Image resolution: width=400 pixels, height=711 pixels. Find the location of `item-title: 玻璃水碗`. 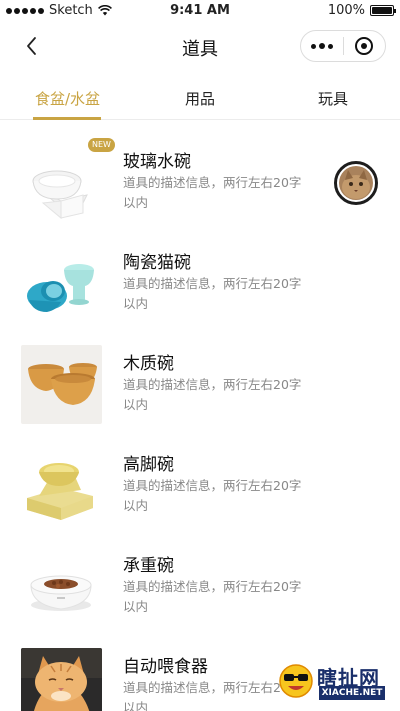

item-title: 玻璃水碗 is located at coordinates (157, 162).